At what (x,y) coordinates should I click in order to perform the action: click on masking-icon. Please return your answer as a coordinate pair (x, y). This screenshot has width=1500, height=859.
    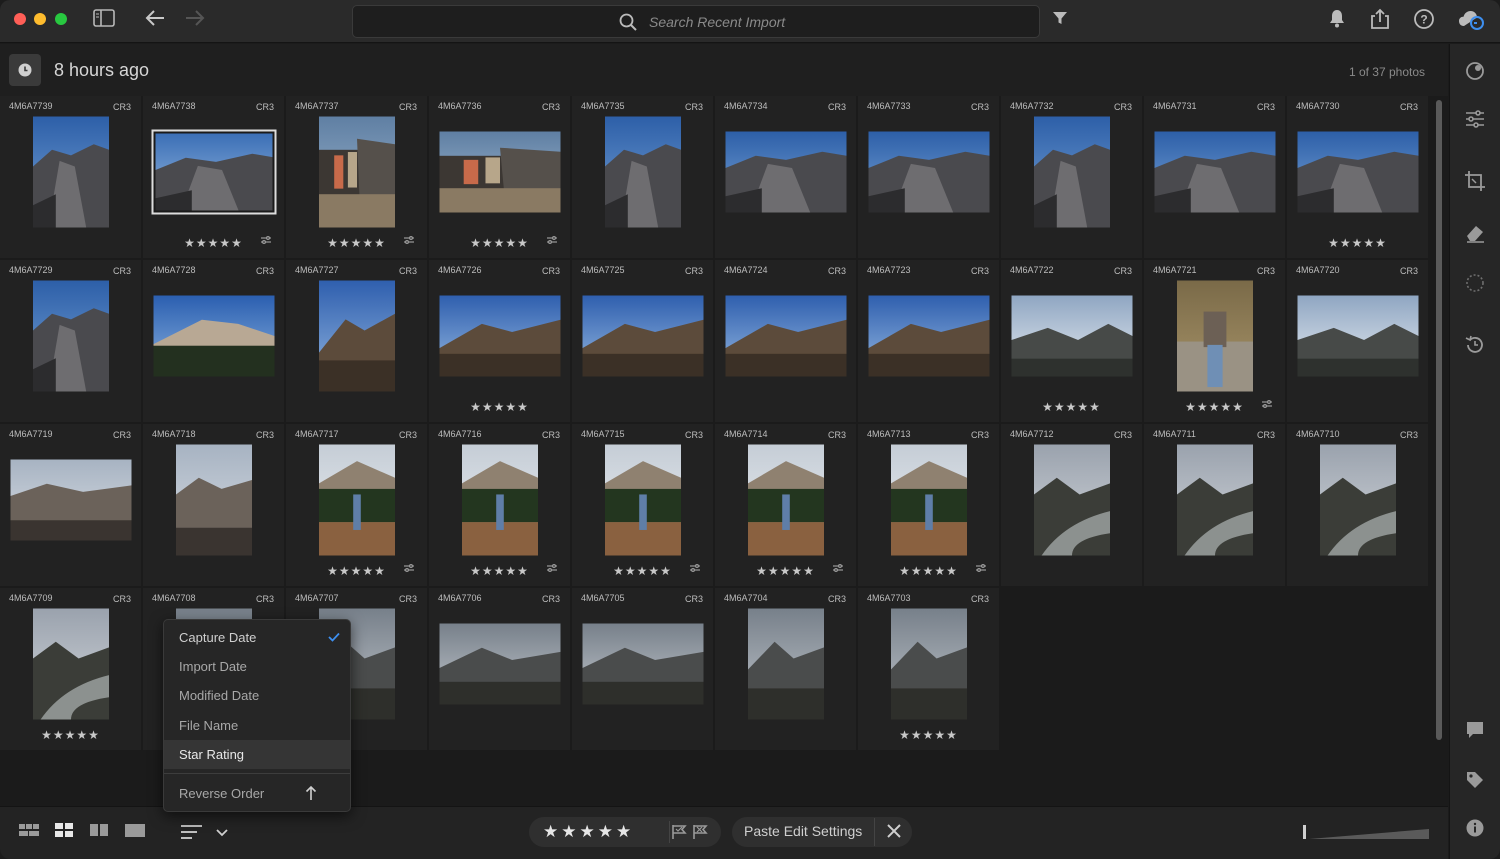
    Looking at the image, I should click on (1475, 284).